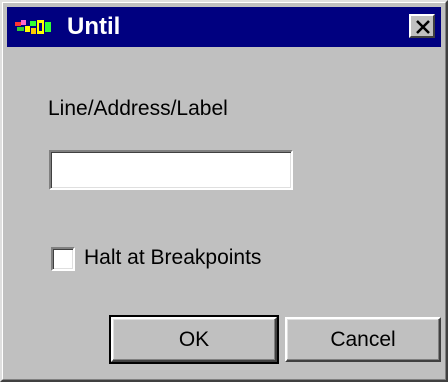  What do you see at coordinates (194, 339) in the screenshot?
I see `ok-button: OK` at bounding box center [194, 339].